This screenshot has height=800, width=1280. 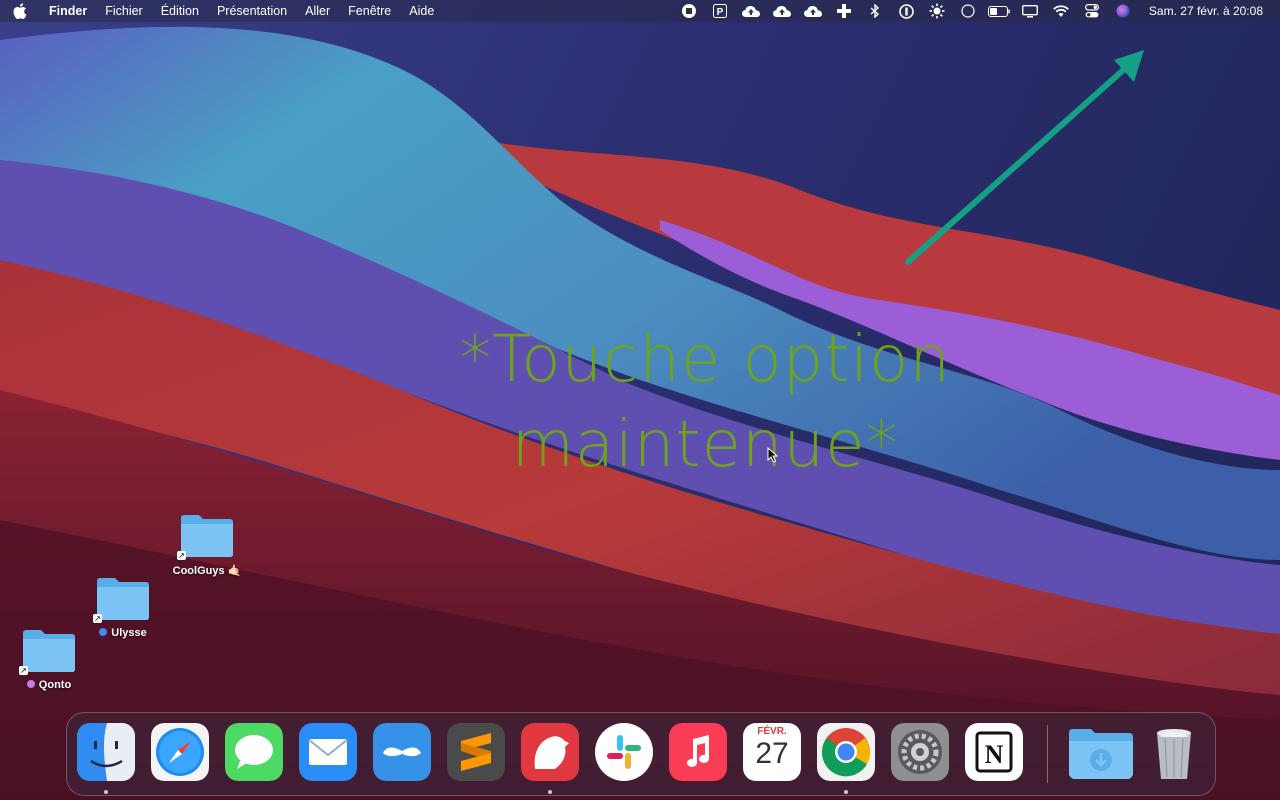 What do you see at coordinates (705, 403) in the screenshot?
I see `overlay-caption: *Touche option maintenue*` at bounding box center [705, 403].